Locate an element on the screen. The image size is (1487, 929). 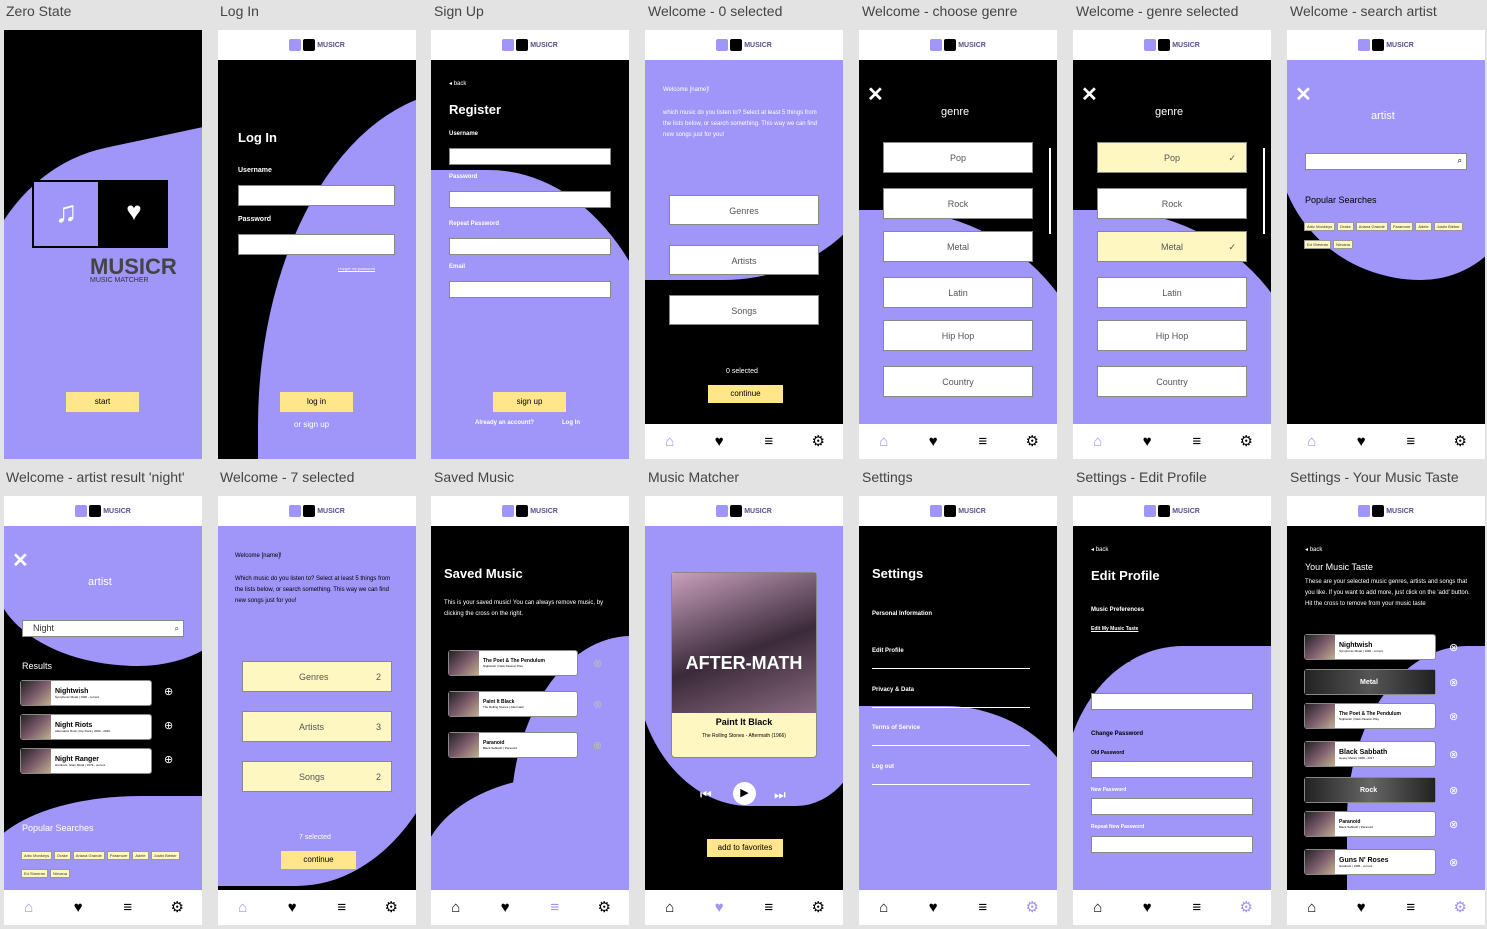
genres-button: Genres 2 is located at coordinates (317, 676).